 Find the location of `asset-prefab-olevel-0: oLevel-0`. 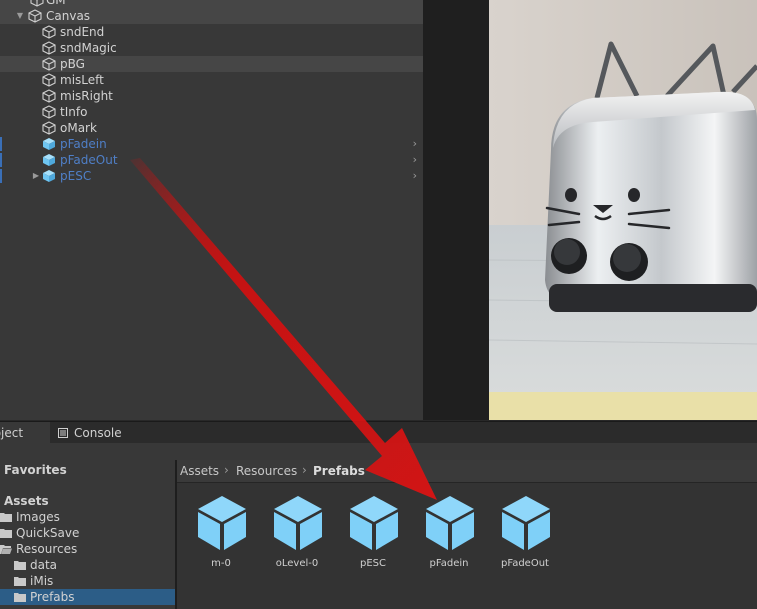

asset-prefab-olevel-0: oLevel-0 is located at coordinates (297, 536).